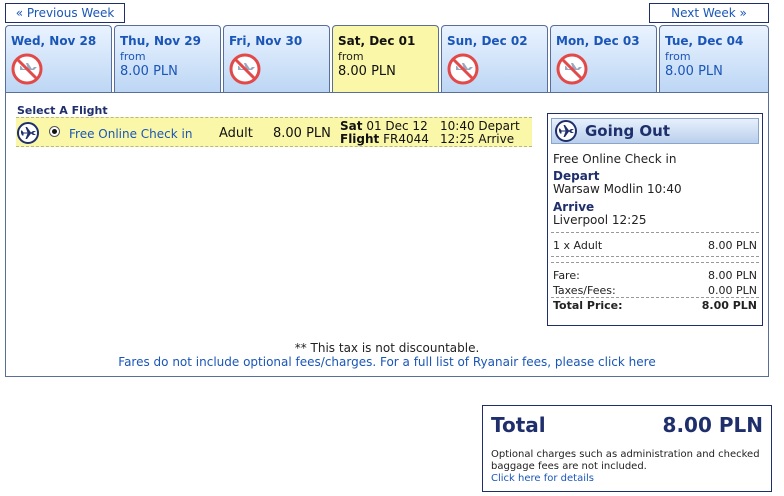 This screenshot has height=496, width=784. What do you see at coordinates (732, 290) in the screenshot?
I see `taxes-value: 0.00 PLN` at bounding box center [732, 290].